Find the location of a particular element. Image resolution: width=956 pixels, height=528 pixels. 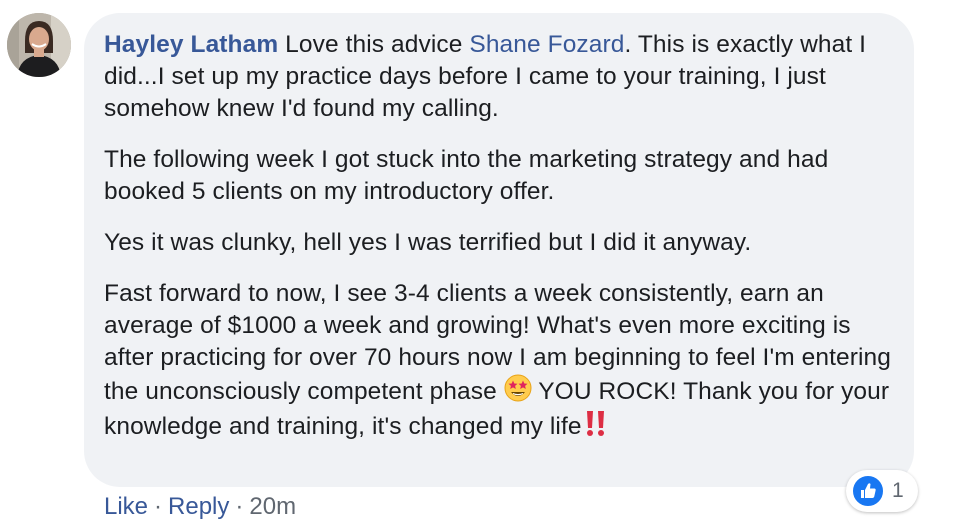

avatar is located at coordinates (39, 45).